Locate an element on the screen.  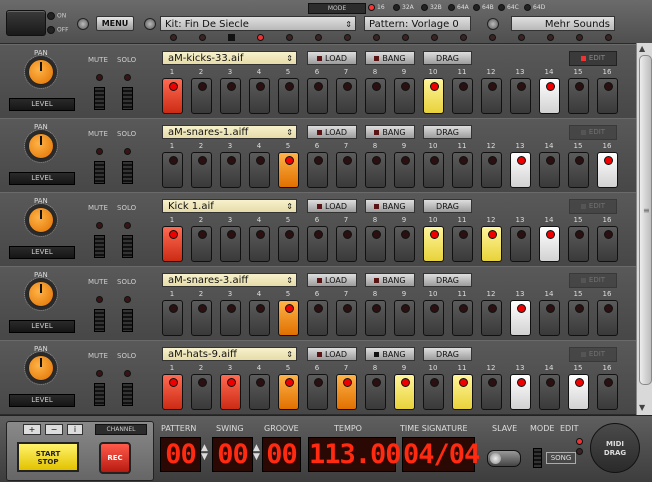
pattern-display: 00 is located at coordinates (180, 454).